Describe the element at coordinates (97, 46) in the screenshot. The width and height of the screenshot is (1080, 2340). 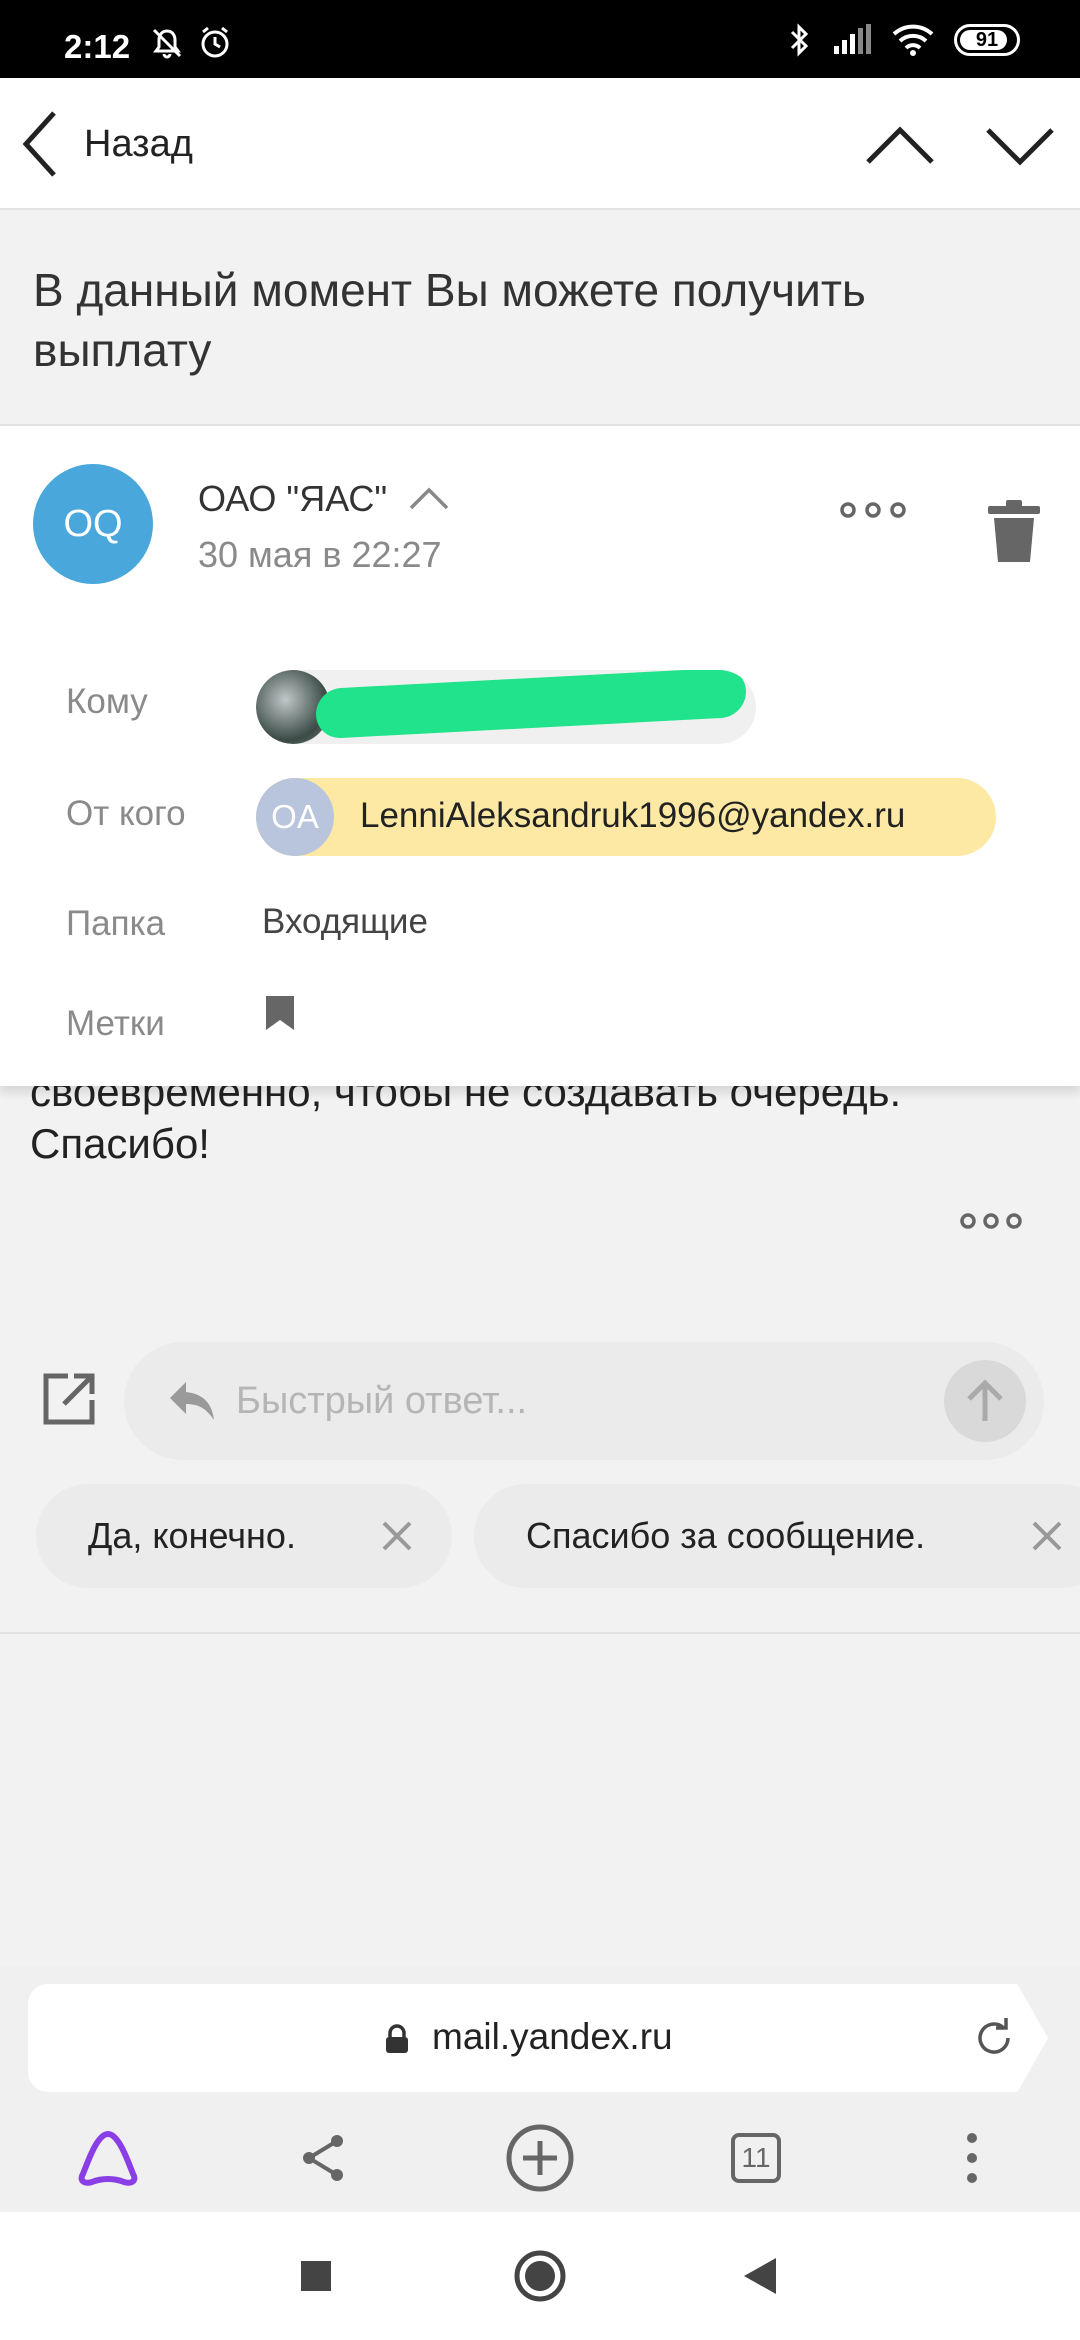
I see `status-time: 2:12` at that location.